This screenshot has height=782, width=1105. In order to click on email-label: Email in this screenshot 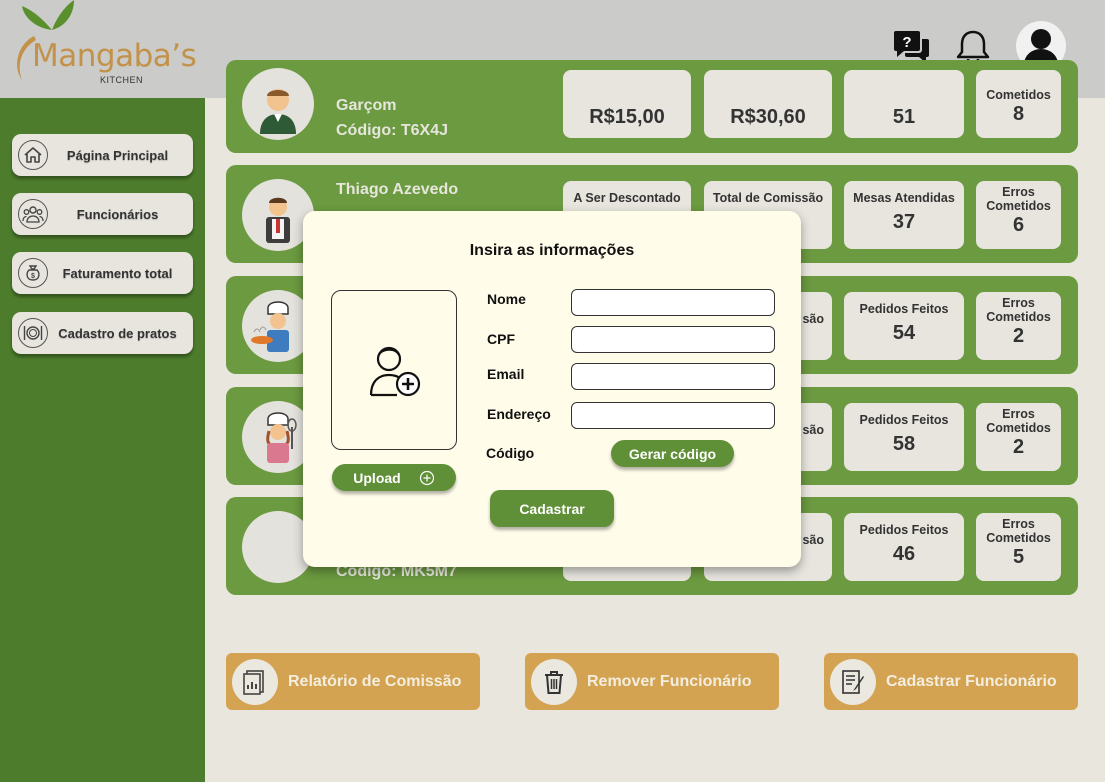, I will do `click(506, 374)`.